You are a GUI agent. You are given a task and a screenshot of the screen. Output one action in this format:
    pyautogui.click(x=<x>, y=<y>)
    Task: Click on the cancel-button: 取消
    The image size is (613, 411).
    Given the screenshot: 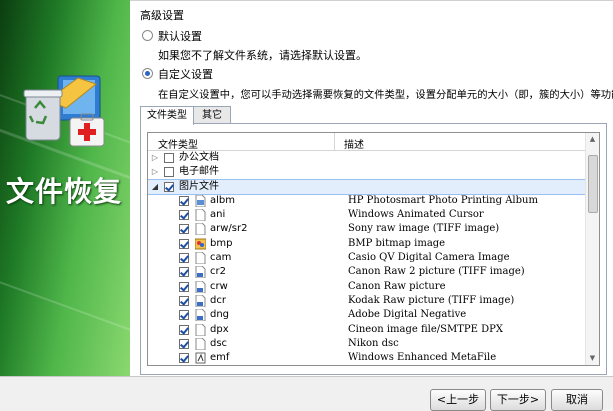 What is the action you would take?
    pyautogui.click(x=577, y=400)
    